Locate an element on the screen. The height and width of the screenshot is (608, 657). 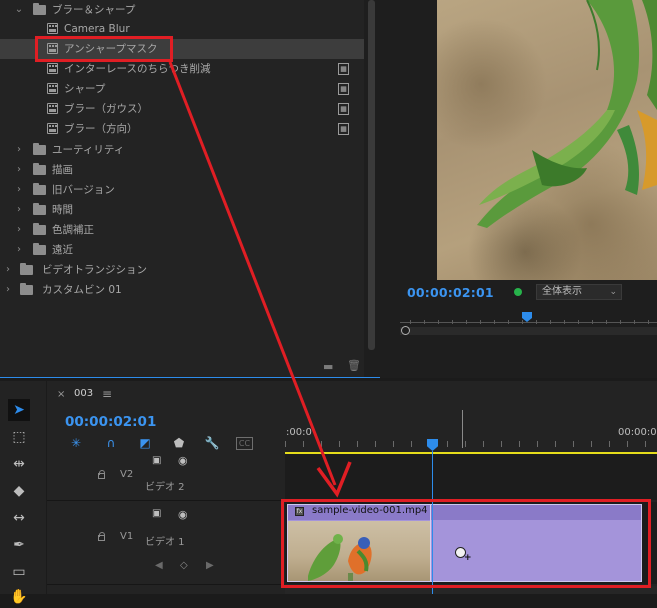
tree-label: カスタムビン 01 is located at coordinates (82, 290).